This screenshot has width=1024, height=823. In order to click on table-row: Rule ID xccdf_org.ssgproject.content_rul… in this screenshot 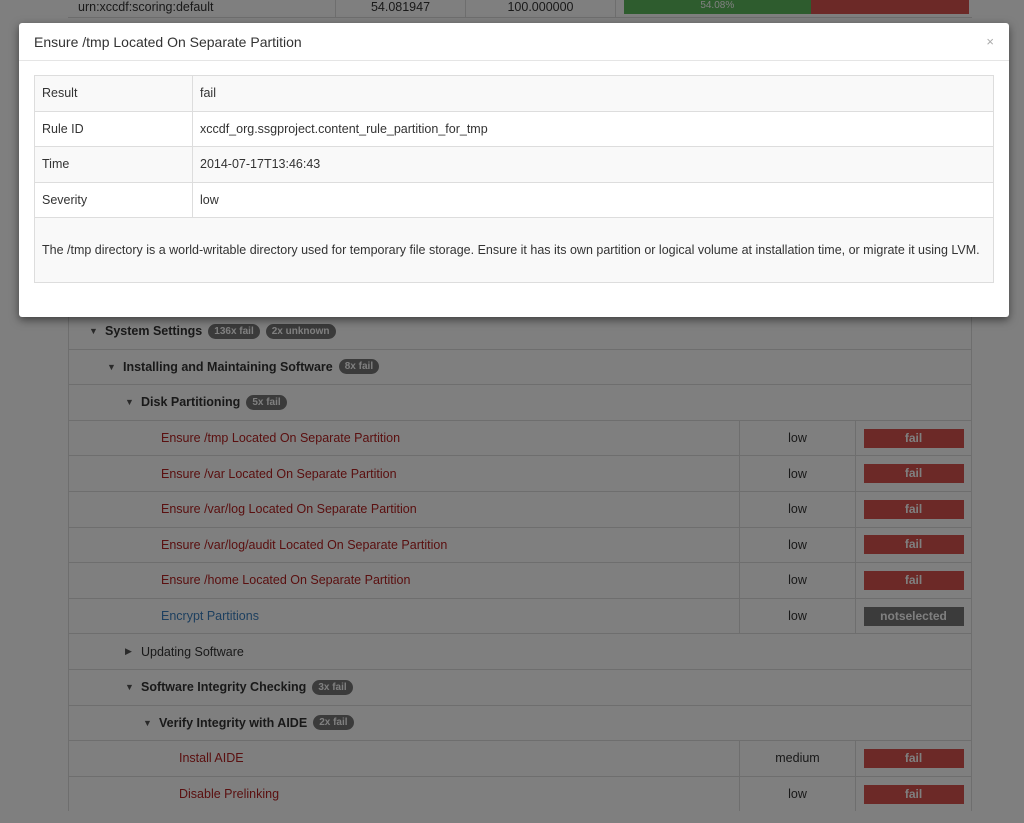, I will do `click(514, 128)`.